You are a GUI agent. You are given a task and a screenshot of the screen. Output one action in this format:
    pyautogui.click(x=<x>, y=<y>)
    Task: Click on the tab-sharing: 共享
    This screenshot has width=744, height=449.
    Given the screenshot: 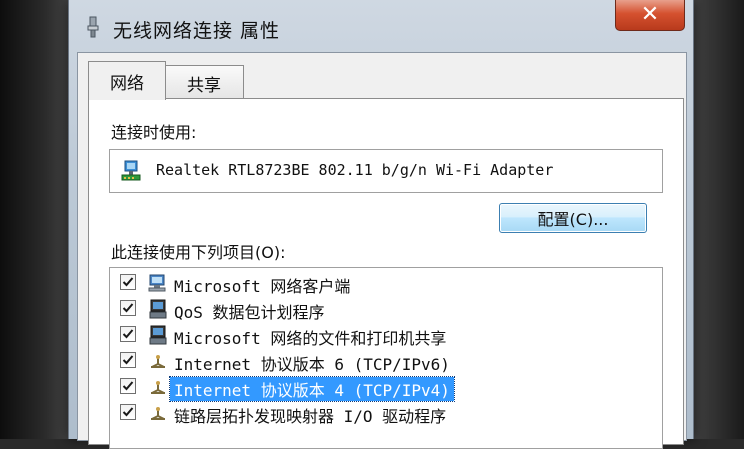 What is the action you would take?
    pyautogui.click(x=204, y=82)
    